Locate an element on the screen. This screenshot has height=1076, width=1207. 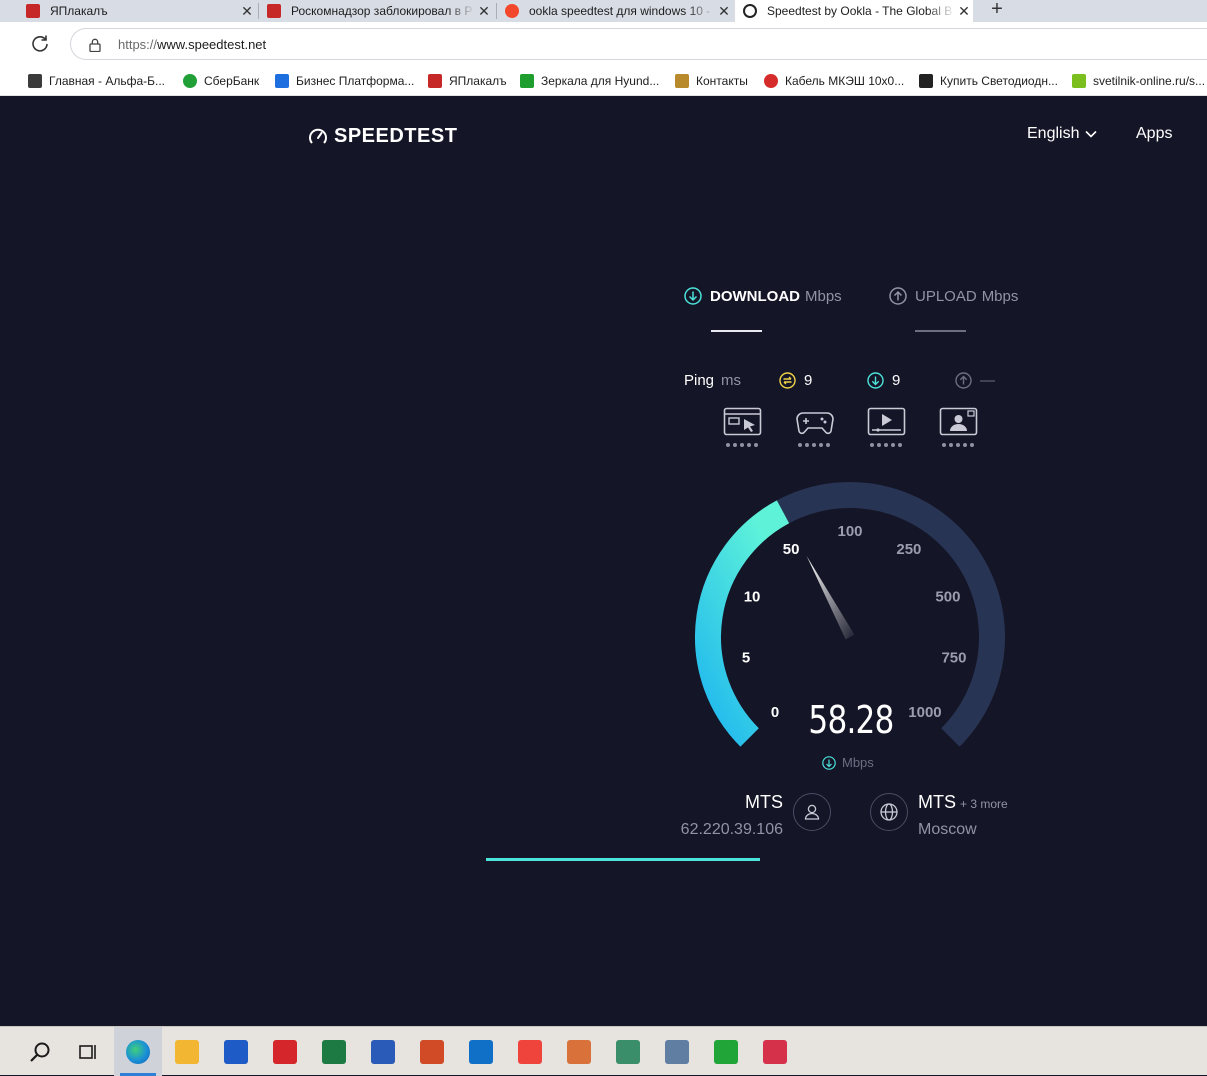
yandex-favicon-icon is located at coordinates (512, 11).